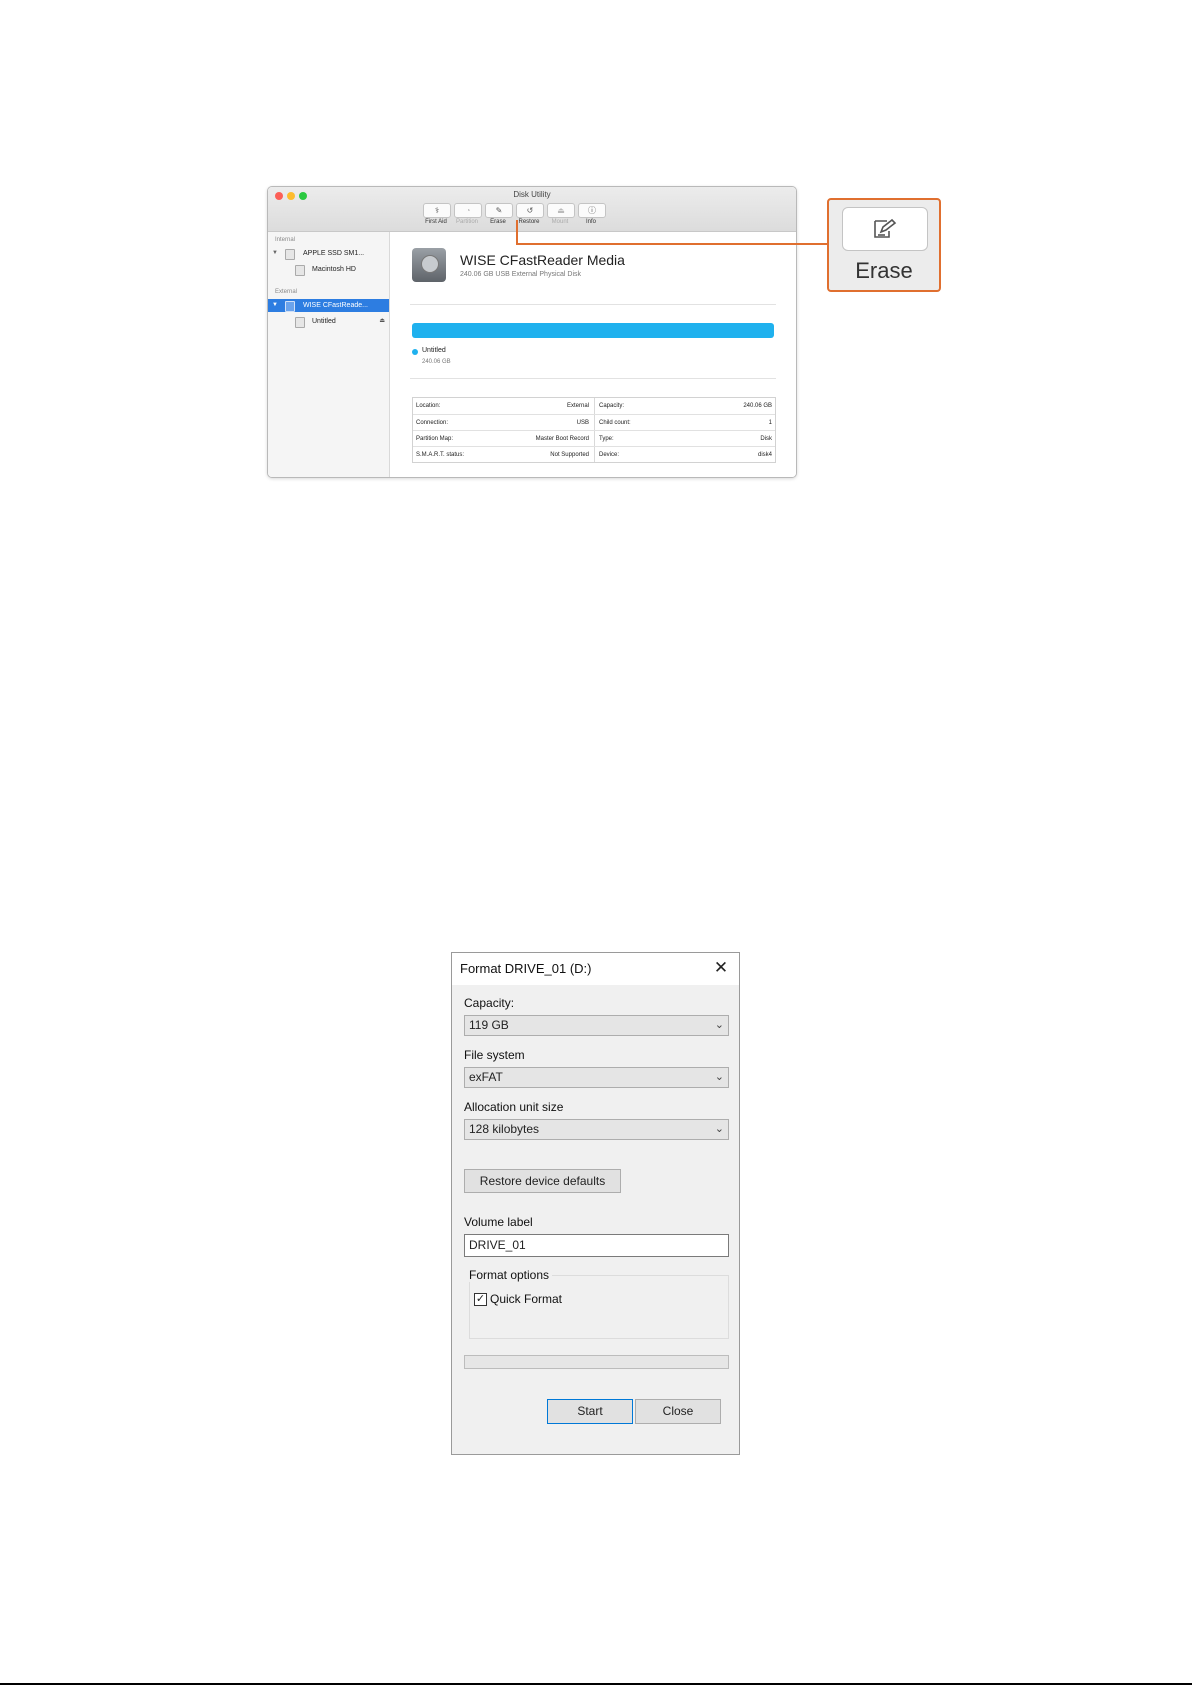 The width and height of the screenshot is (1192, 1685). What do you see at coordinates (770, 423) in the screenshot?
I see `info-value: 1` at bounding box center [770, 423].